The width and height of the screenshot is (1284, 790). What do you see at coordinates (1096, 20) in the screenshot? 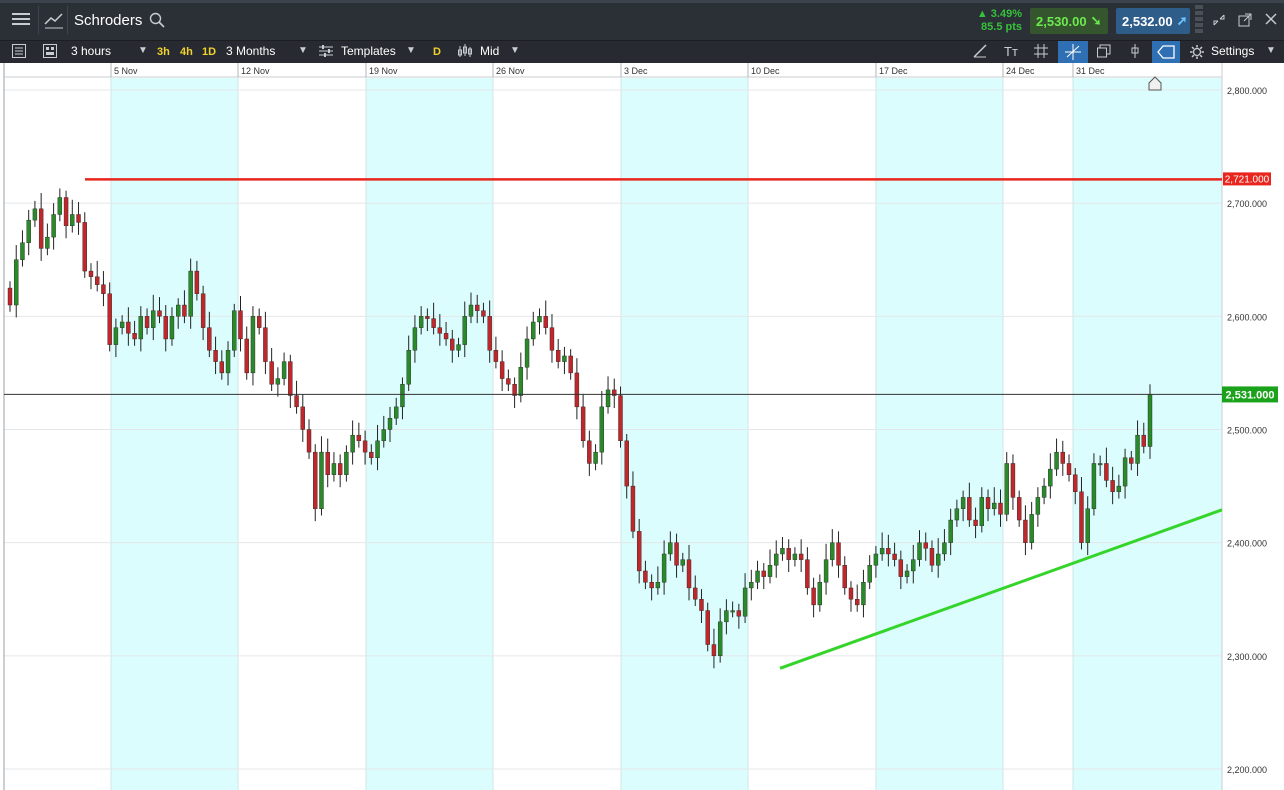
I see `sell-arrow-icon: ➘` at bounding box center [1096, 20].